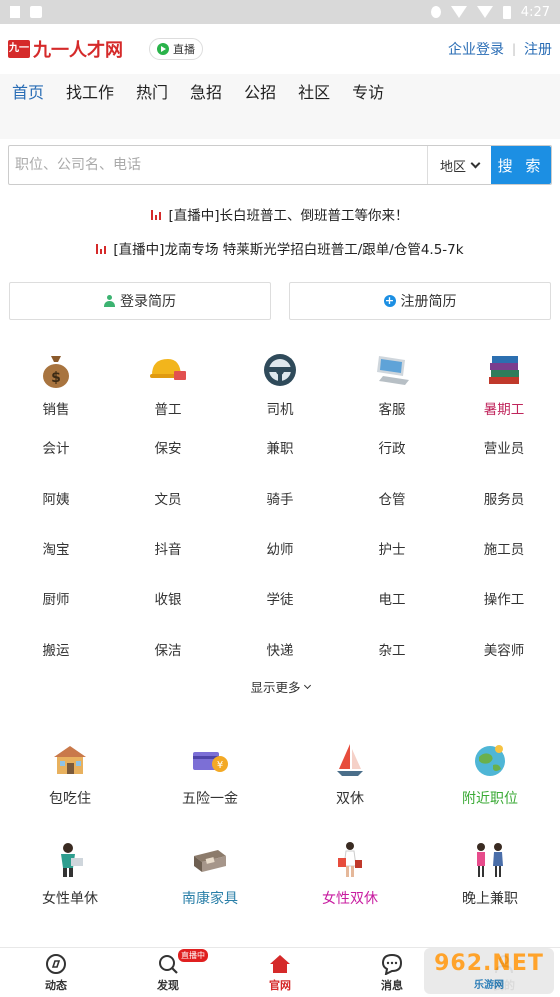 The image size is (560, 997). I want to click on login-resume-button: 登录简历, so click(140, 301).